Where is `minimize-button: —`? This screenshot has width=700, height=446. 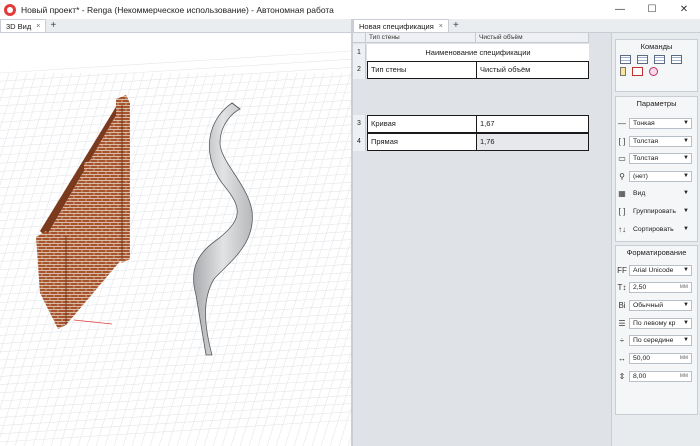 minimize-button: — is located at coordinates (620, 9).